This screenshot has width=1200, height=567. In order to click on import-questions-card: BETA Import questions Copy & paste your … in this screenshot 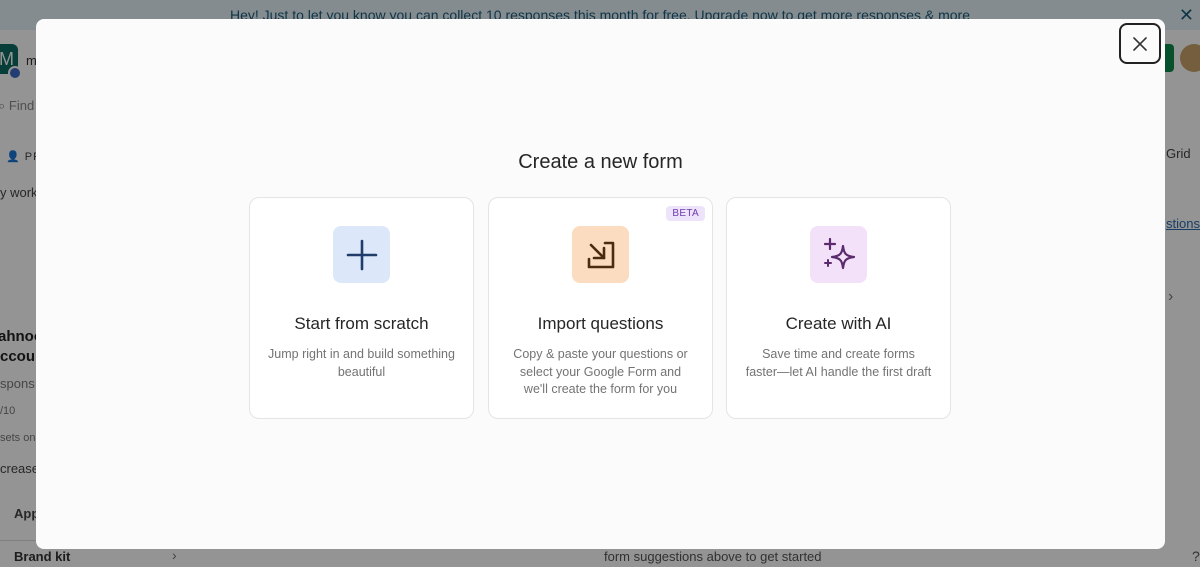, I will do `click(600, 308)`.